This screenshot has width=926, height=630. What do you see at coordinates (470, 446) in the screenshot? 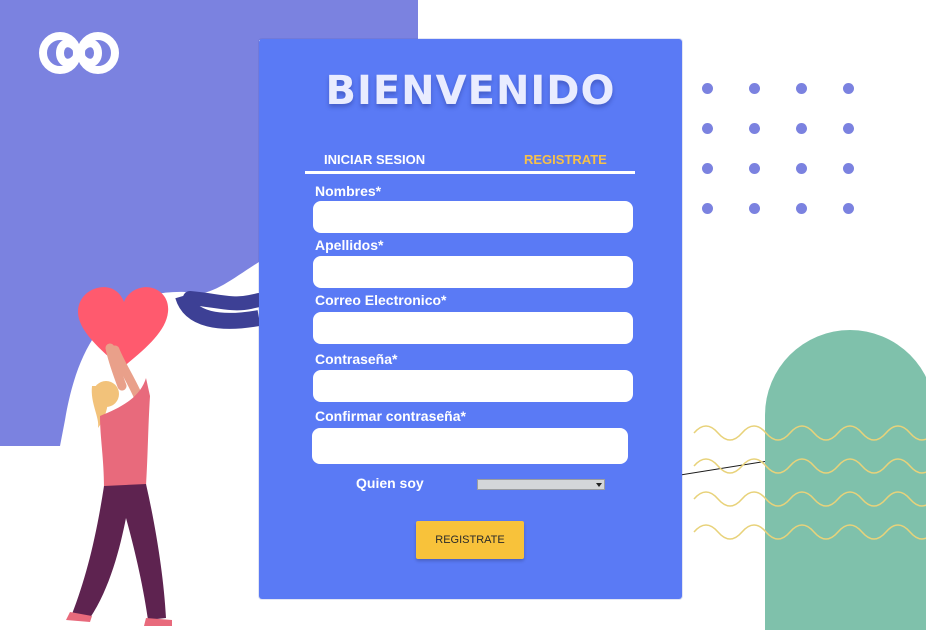
I see `confirmar-contrasena-input` at bounding box center [470, 446].